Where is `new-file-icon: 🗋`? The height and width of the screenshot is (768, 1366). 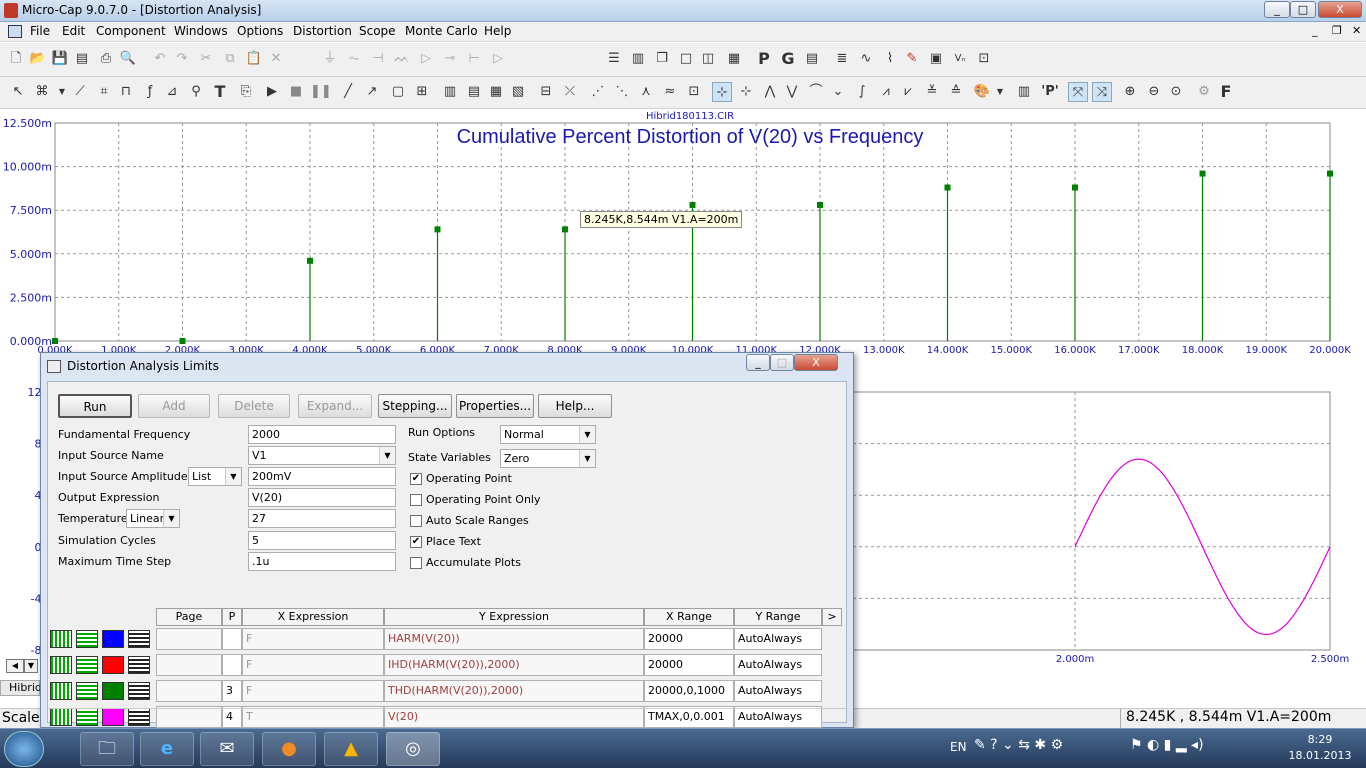
new-file-icon: 🗋 is located at coordinates (16, 59).